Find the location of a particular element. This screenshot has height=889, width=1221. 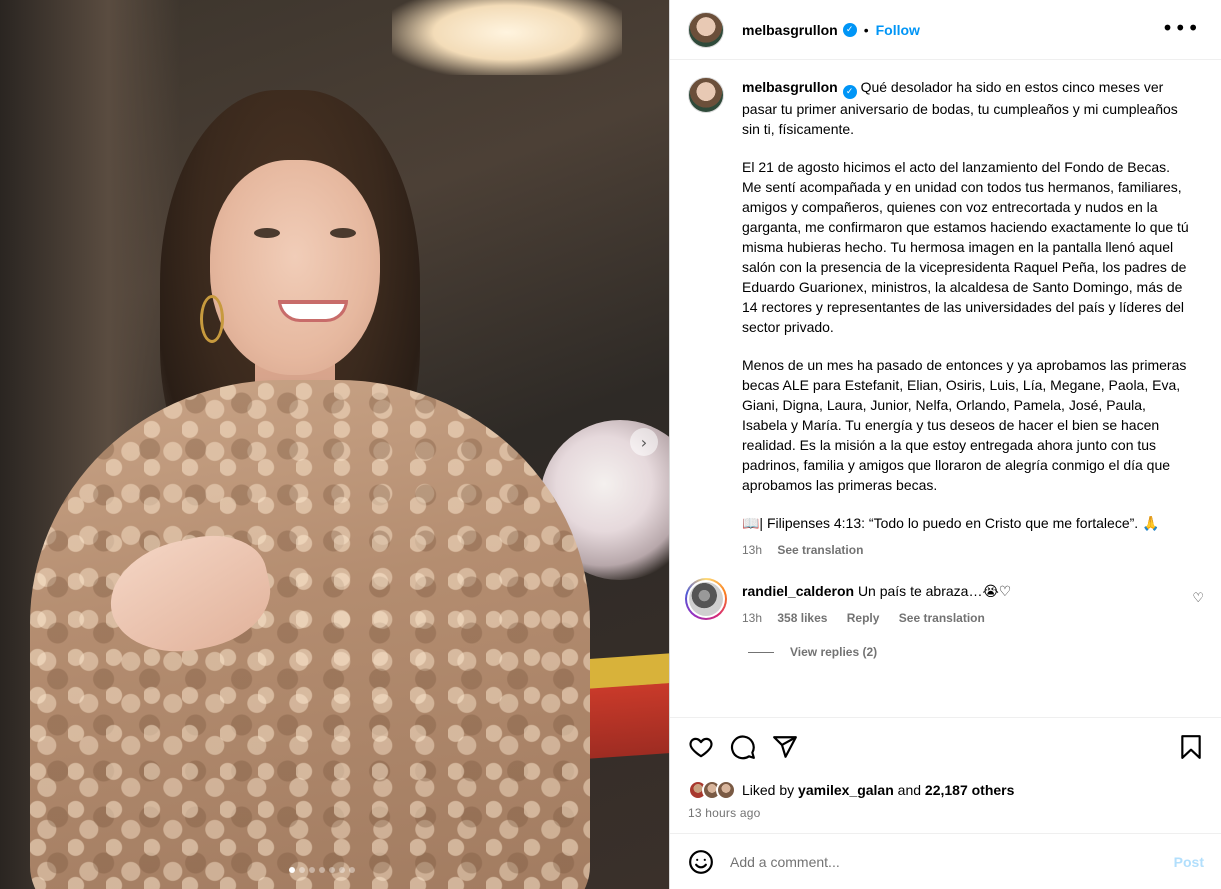

comment-text-line: randiel_calderon Un país te abraza…😭♡ is located at coordinates (952, 591).